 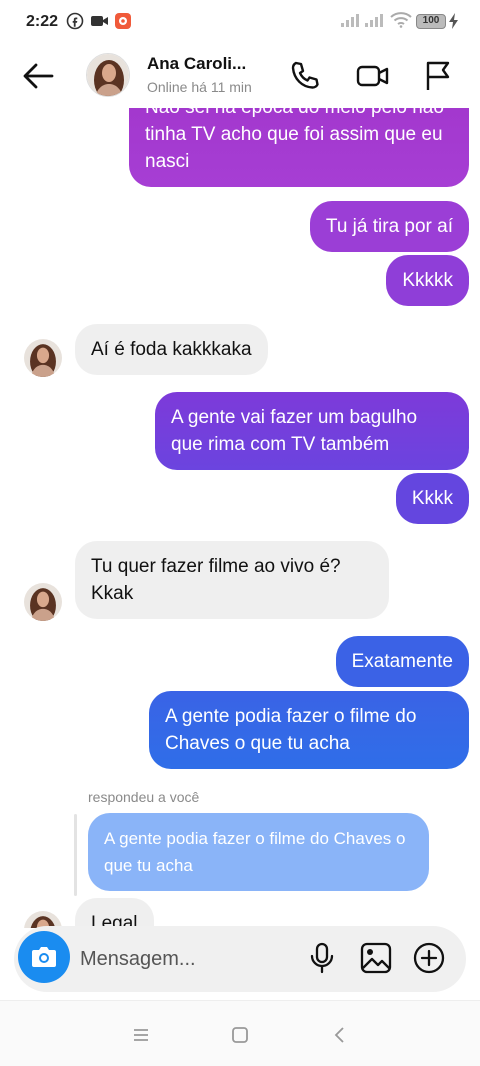 I want to click on message-bubble-incoming: Tu quer fazer filme ao vivo é? Kkak, so click(x=232, y=580).